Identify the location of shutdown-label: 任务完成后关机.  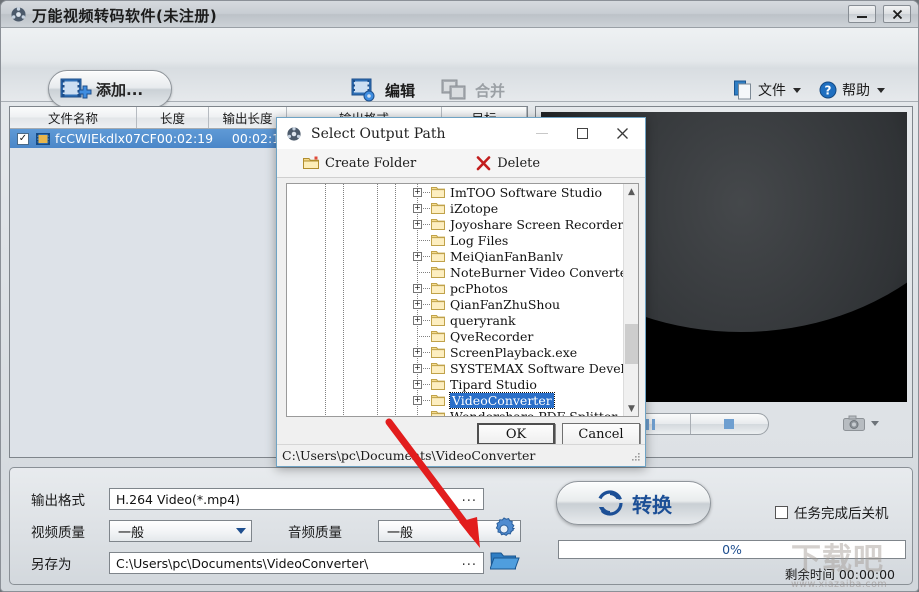
(841, 514).